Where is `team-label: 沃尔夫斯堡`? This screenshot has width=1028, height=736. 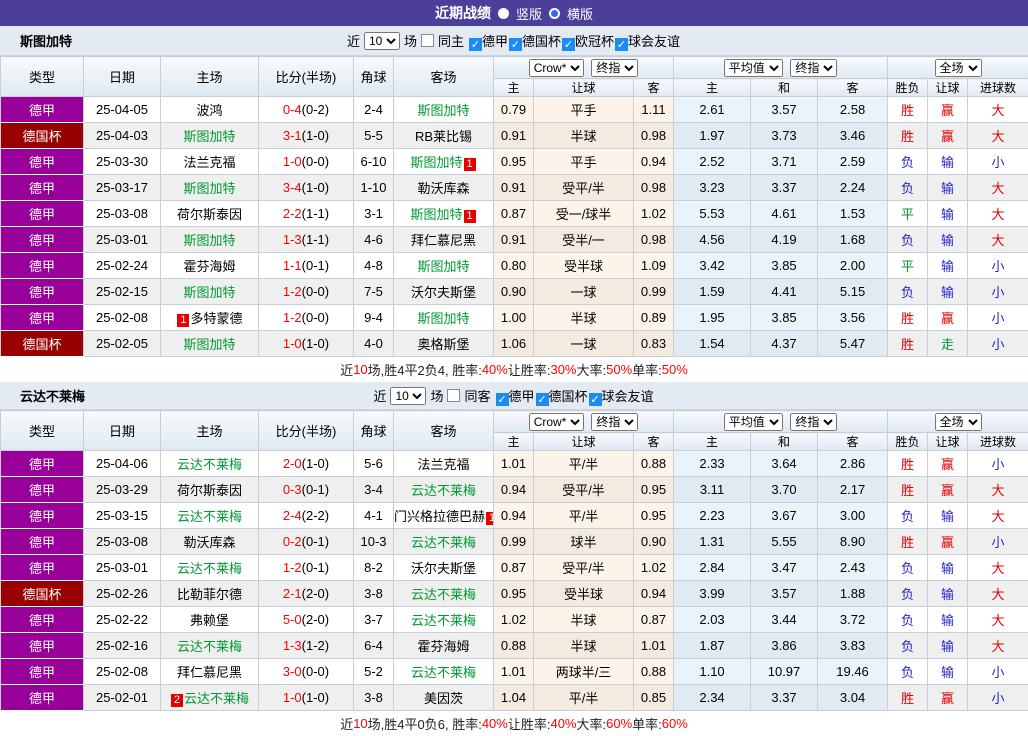 team-label: 沃尔夫斯堡 is located at coordinates (443, 568).